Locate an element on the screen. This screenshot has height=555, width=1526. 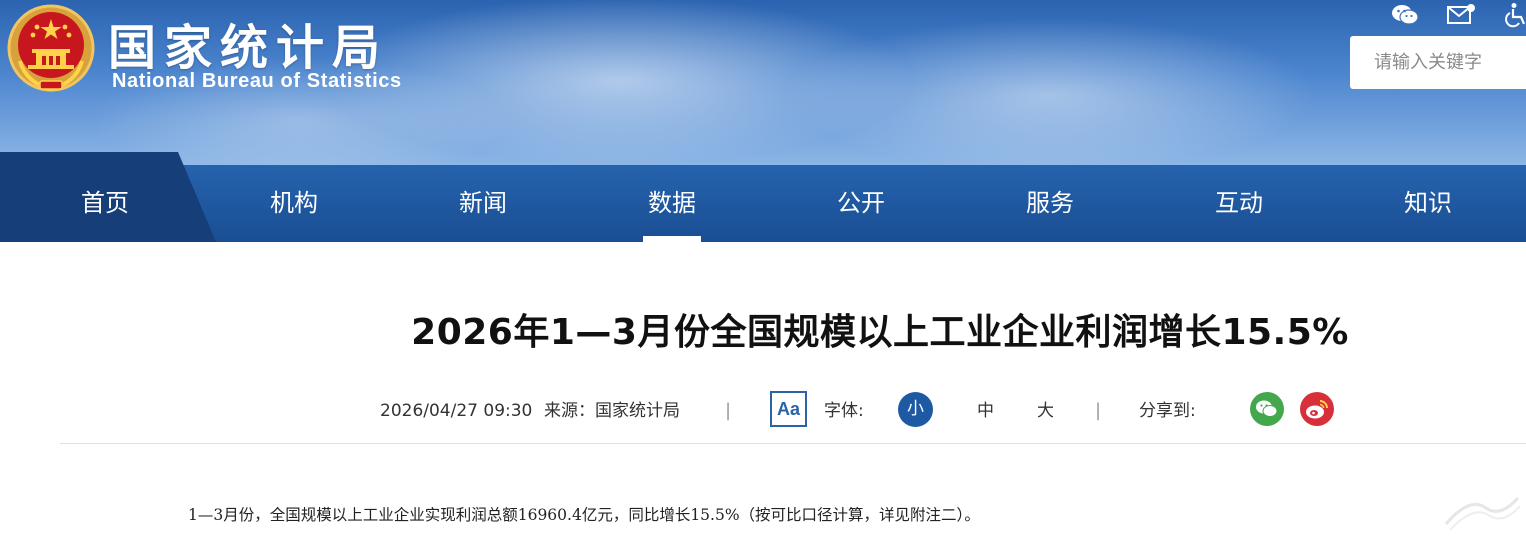
nav-item-interaction: 互动 is located at coordinates (1239, 203).